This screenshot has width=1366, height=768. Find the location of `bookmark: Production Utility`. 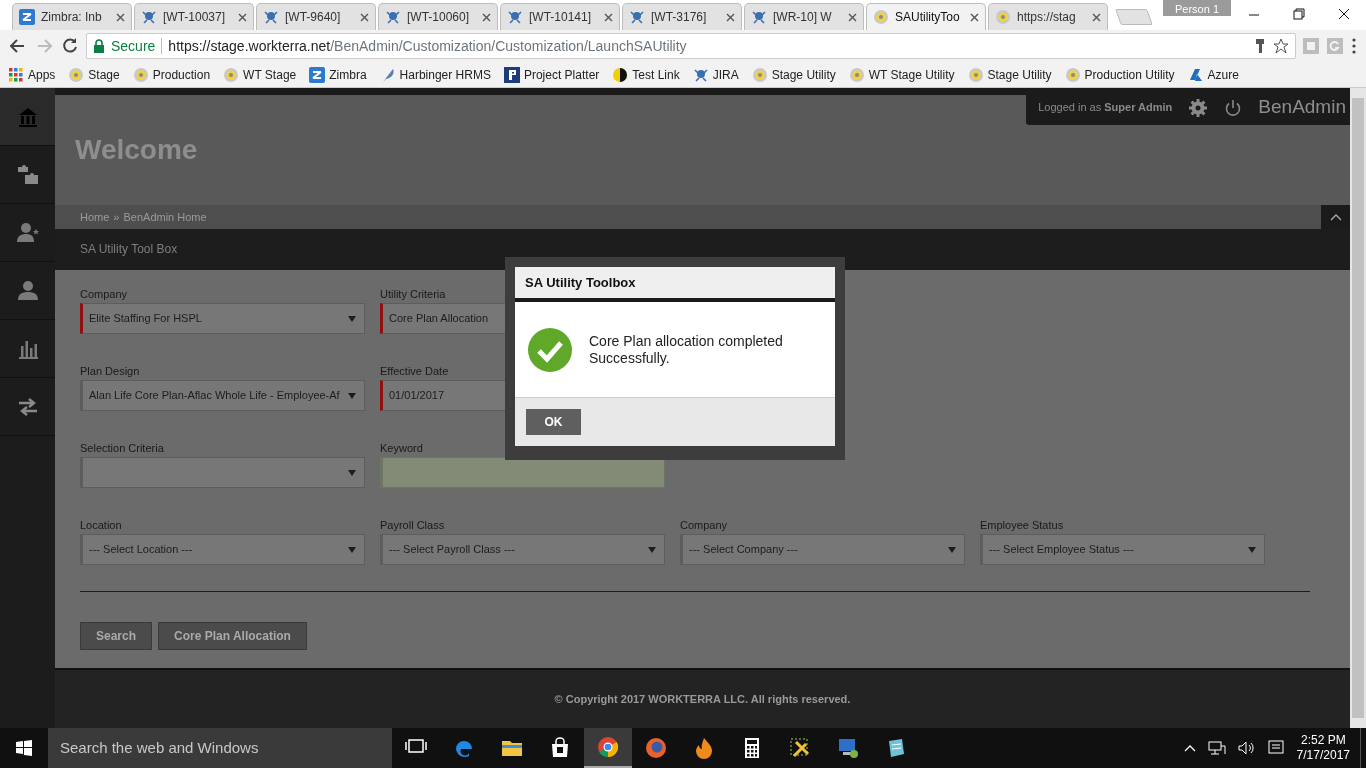

bookmark: Production Utility is located at coordinates (1119, 74).